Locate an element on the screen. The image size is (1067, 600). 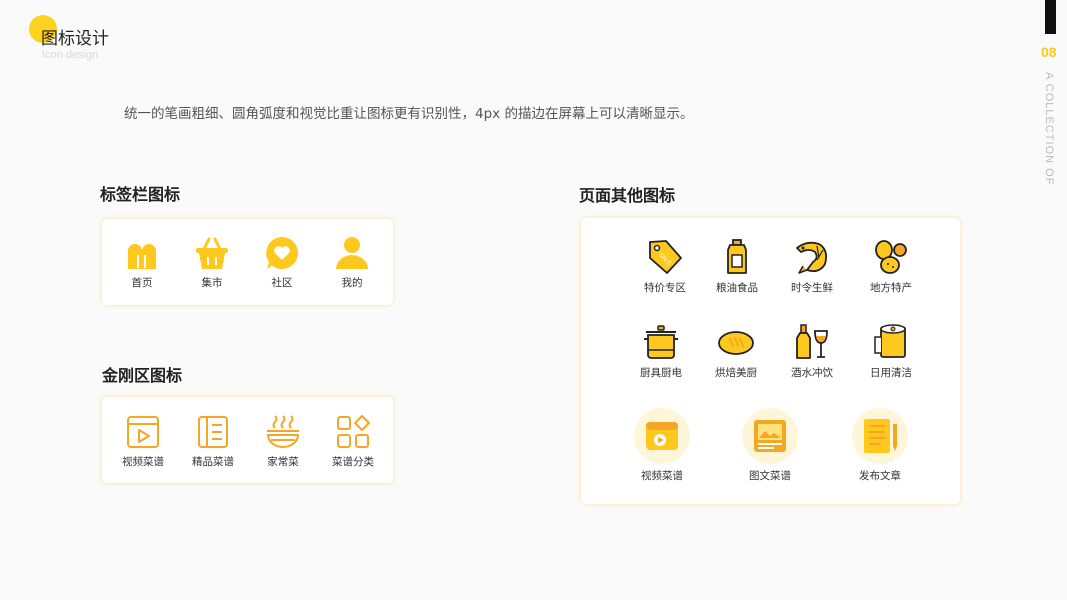
icon-grain-oil-label: 粮油食品 is located at coordinates (737, 288).